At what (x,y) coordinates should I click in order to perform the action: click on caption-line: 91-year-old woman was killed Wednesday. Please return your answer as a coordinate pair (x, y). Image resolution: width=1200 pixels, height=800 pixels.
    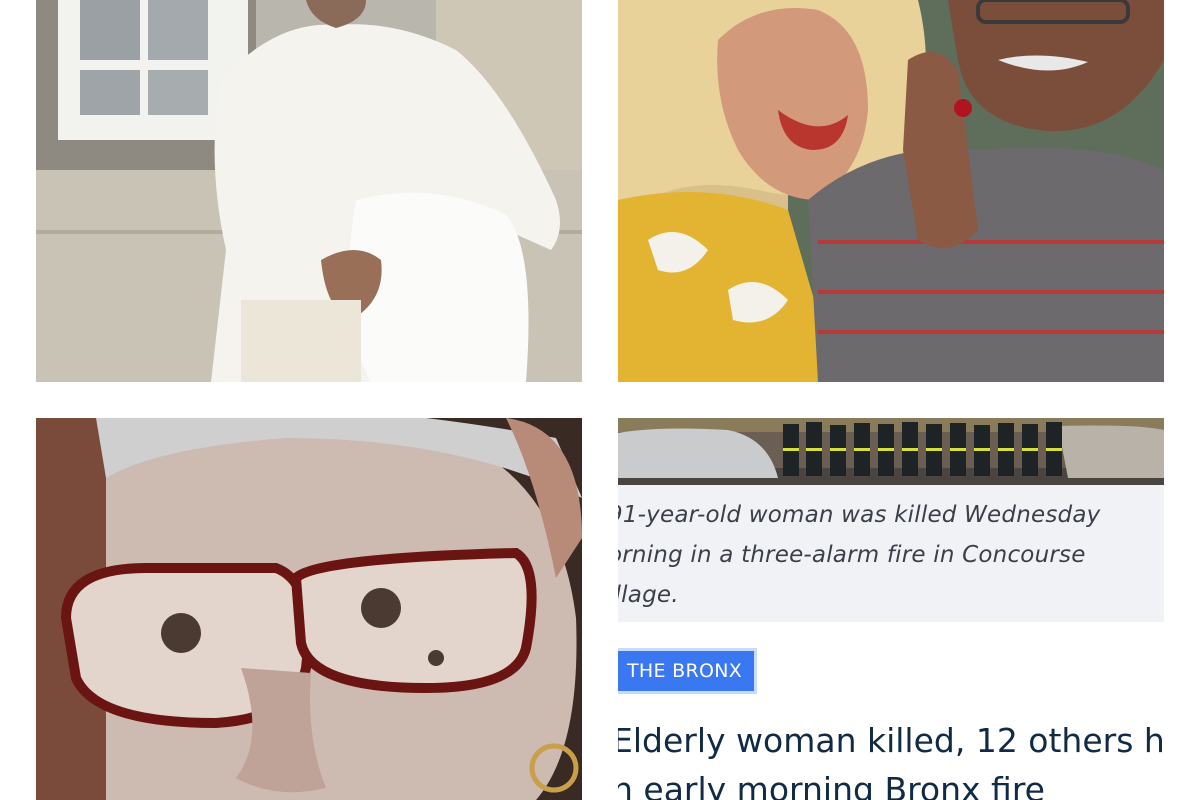
    Looking at the image, I should click on (859, 515).